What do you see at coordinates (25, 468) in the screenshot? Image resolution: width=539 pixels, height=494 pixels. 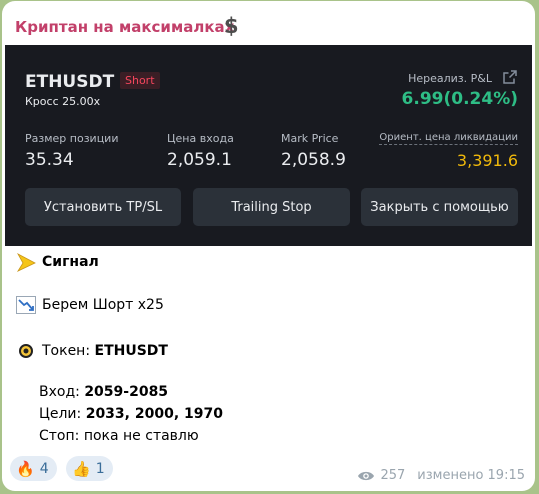 I see `fire-icon: 🔥` at bounding box center [25, 468].